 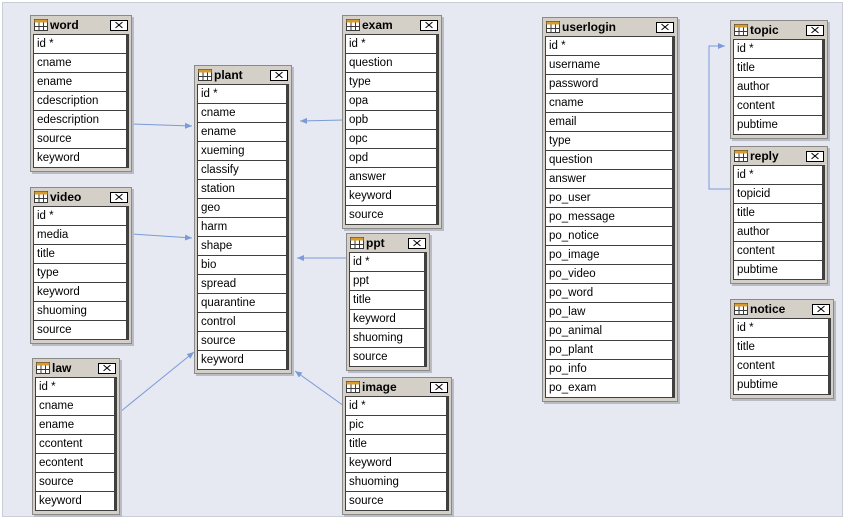 I want to click on column-econtent: econtent, so click(x=75, y=463).